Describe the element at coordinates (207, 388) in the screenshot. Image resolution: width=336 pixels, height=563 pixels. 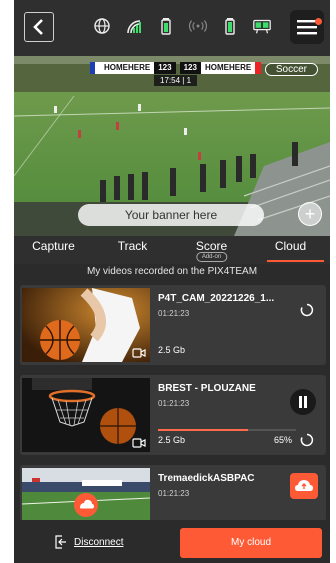
I see `video-title: BREST - PLOUZANE` at that location.